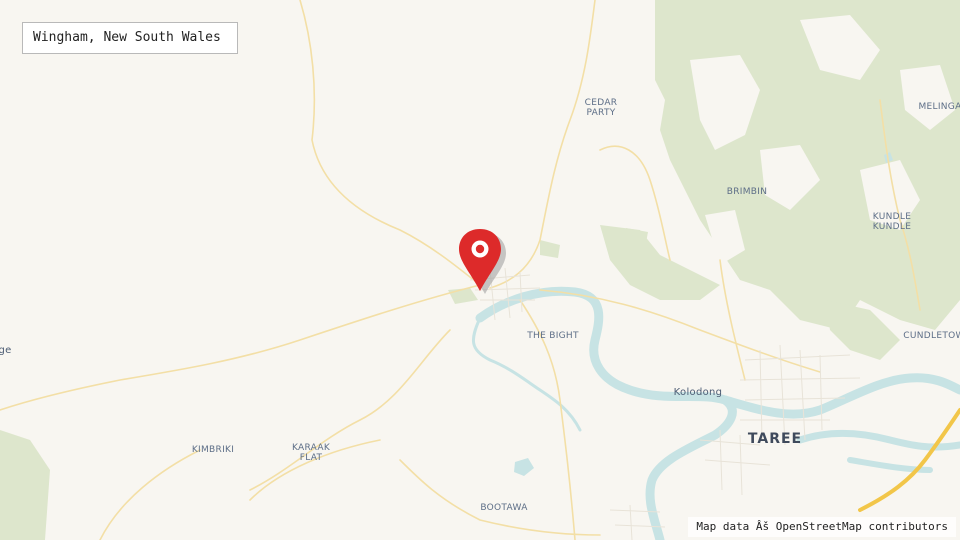  What do you see at coordinates (481, 261) in the screenshot?
I see `map-pin-icon` at bounding box center [481, 261].